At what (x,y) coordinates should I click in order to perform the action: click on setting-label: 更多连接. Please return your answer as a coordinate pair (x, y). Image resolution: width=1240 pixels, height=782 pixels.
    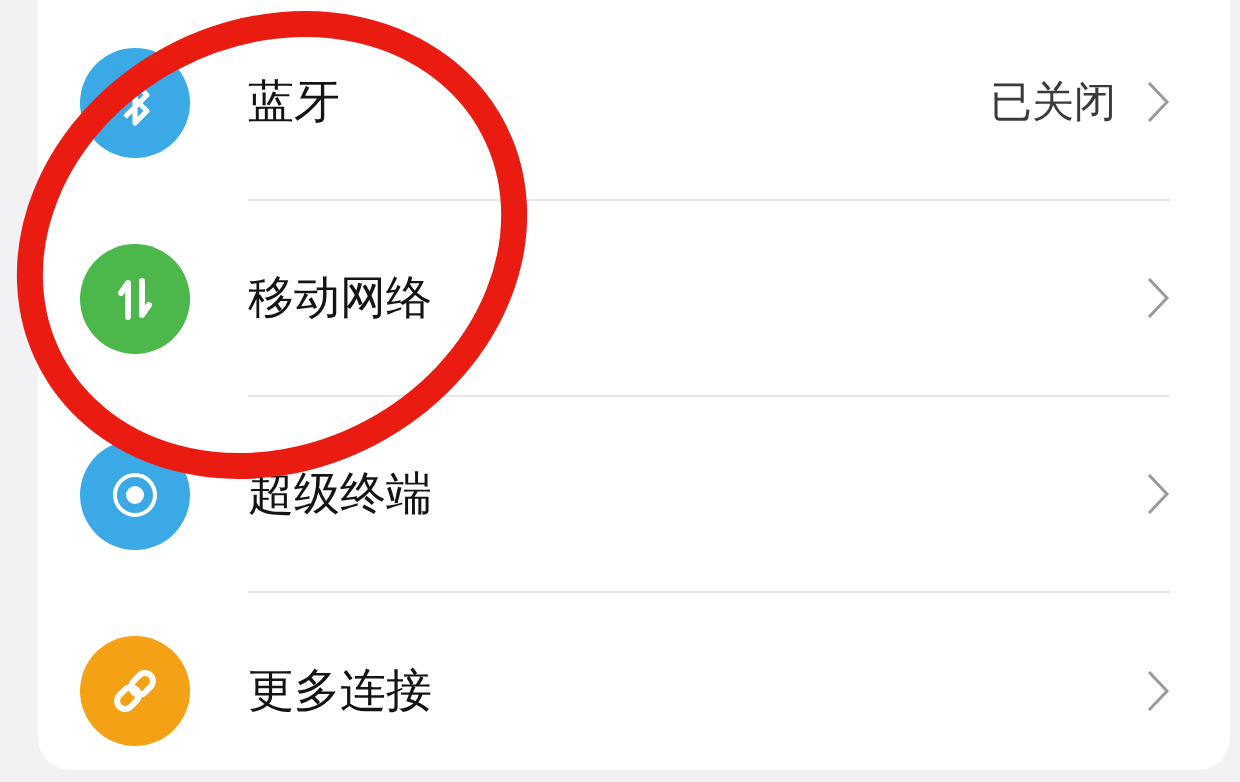
    Looking at the image, I should click on (340, 690).